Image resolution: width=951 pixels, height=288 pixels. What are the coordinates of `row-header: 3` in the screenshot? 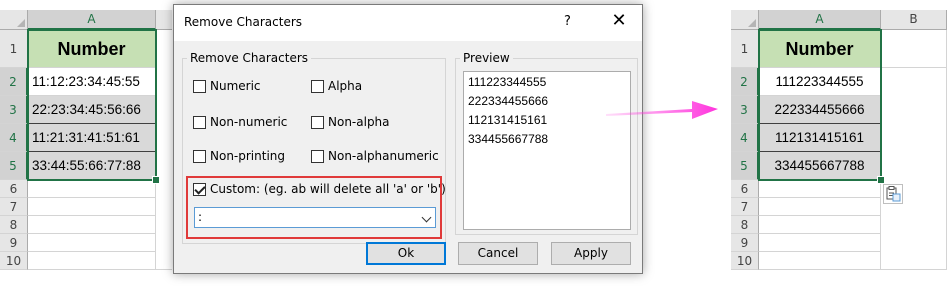 It's located at (745, 110).